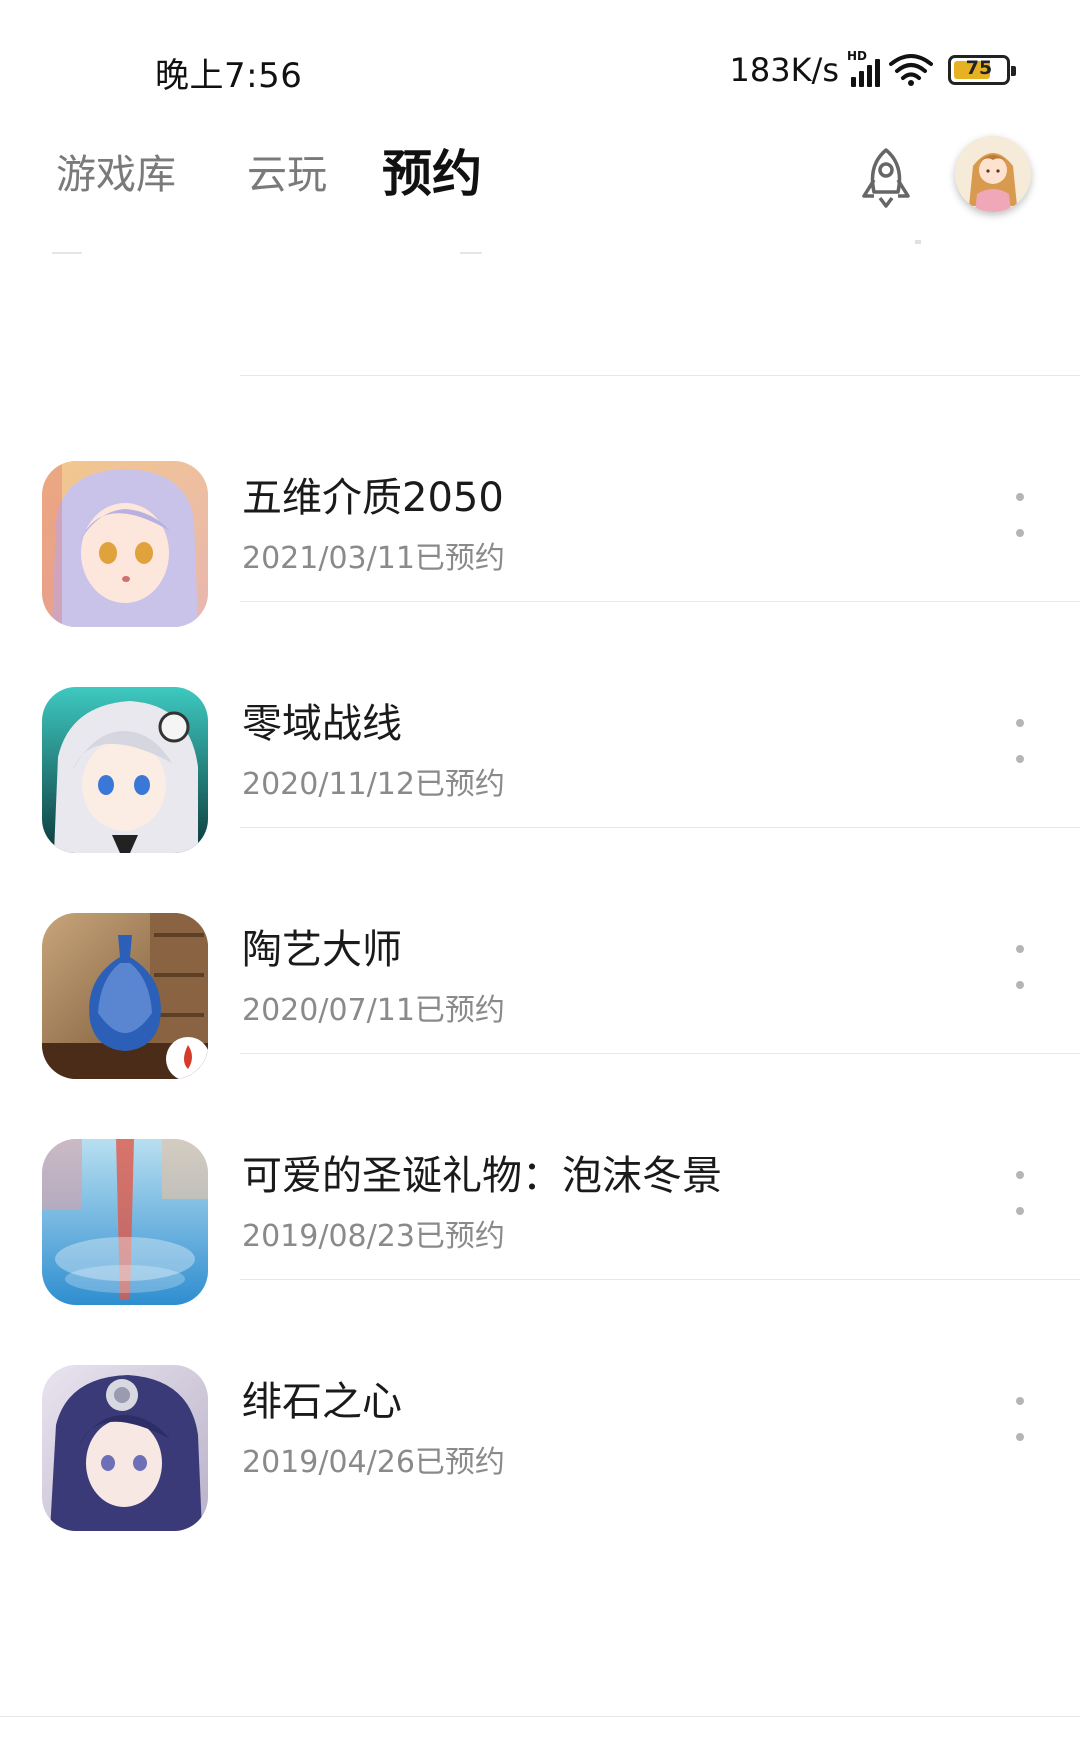 Image resolution: width=1080 pixels, height=1756 pixels. I want to click on battery-level: 75, so click(979, 68).